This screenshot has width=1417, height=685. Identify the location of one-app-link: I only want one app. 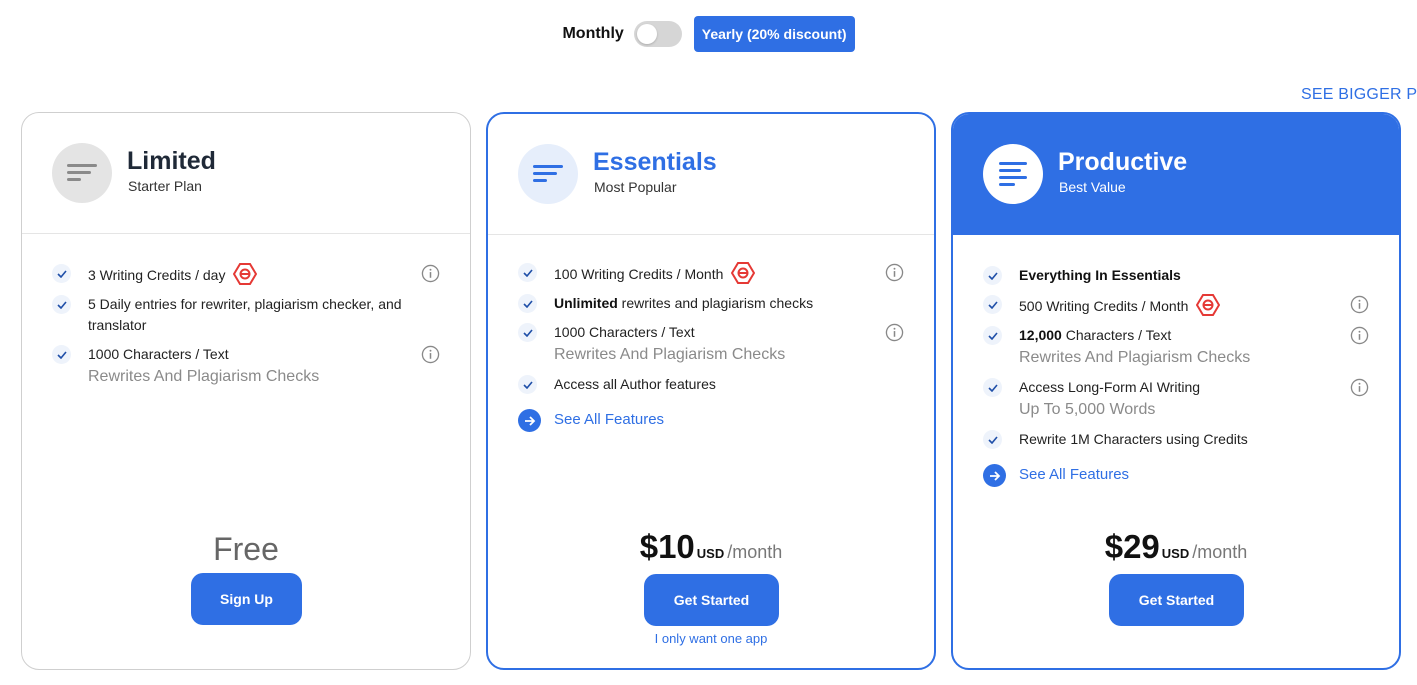
(711, 638).